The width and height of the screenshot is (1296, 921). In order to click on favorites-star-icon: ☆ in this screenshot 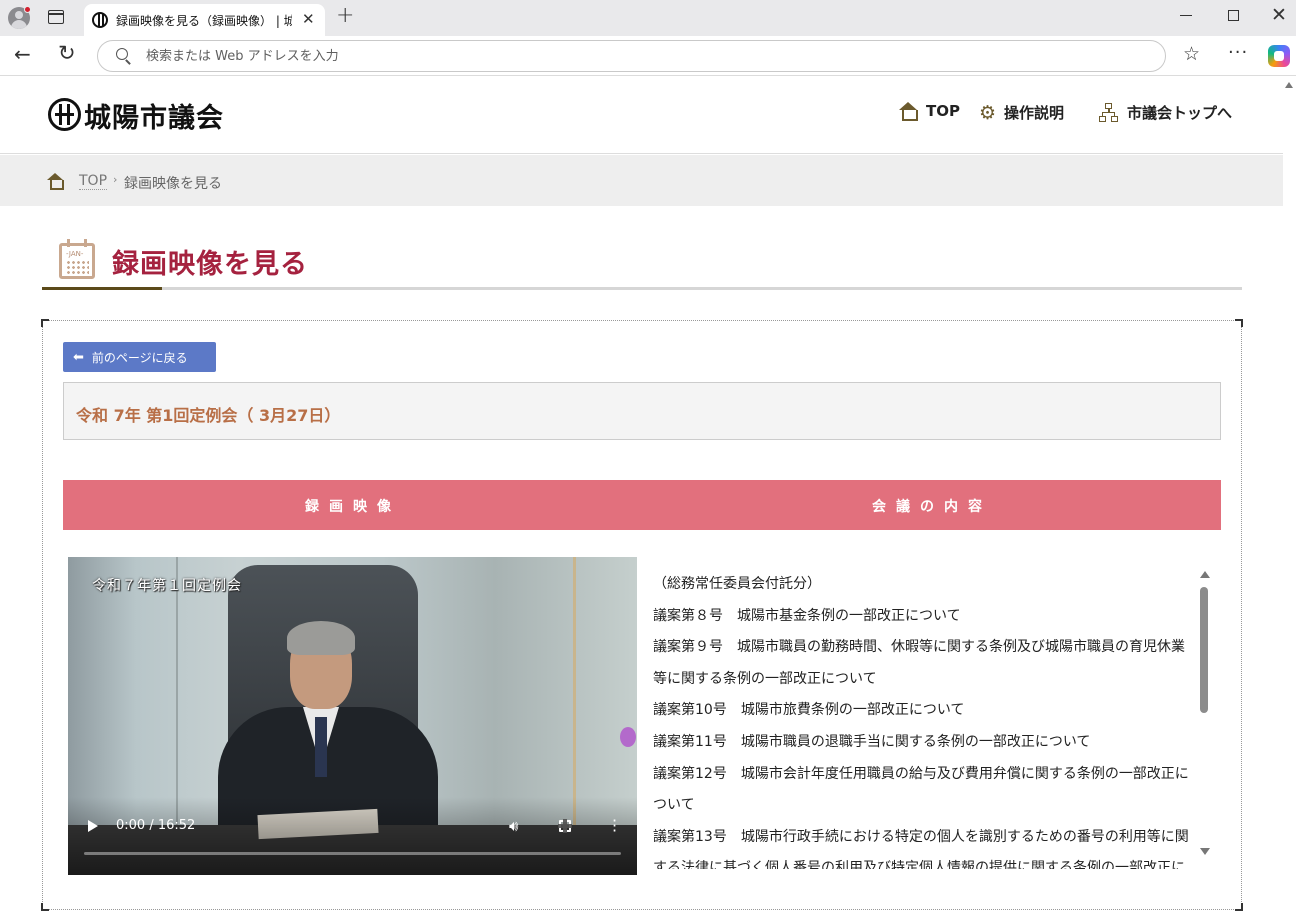, I will do `click(1191, 54)`.